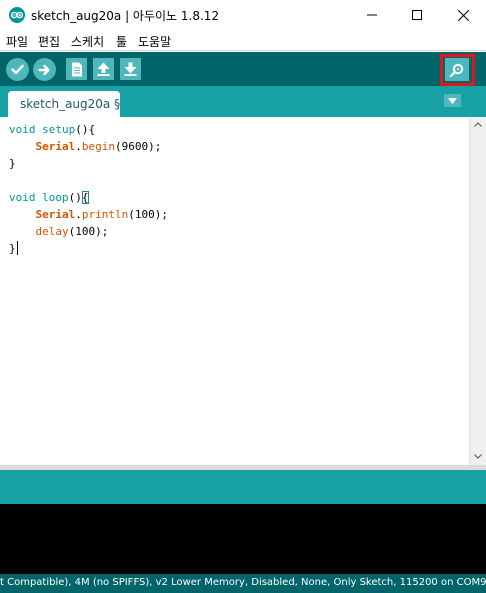  Describe the element at coordinates (243, 69) in the screenshot. I see `toolbar` at that location.